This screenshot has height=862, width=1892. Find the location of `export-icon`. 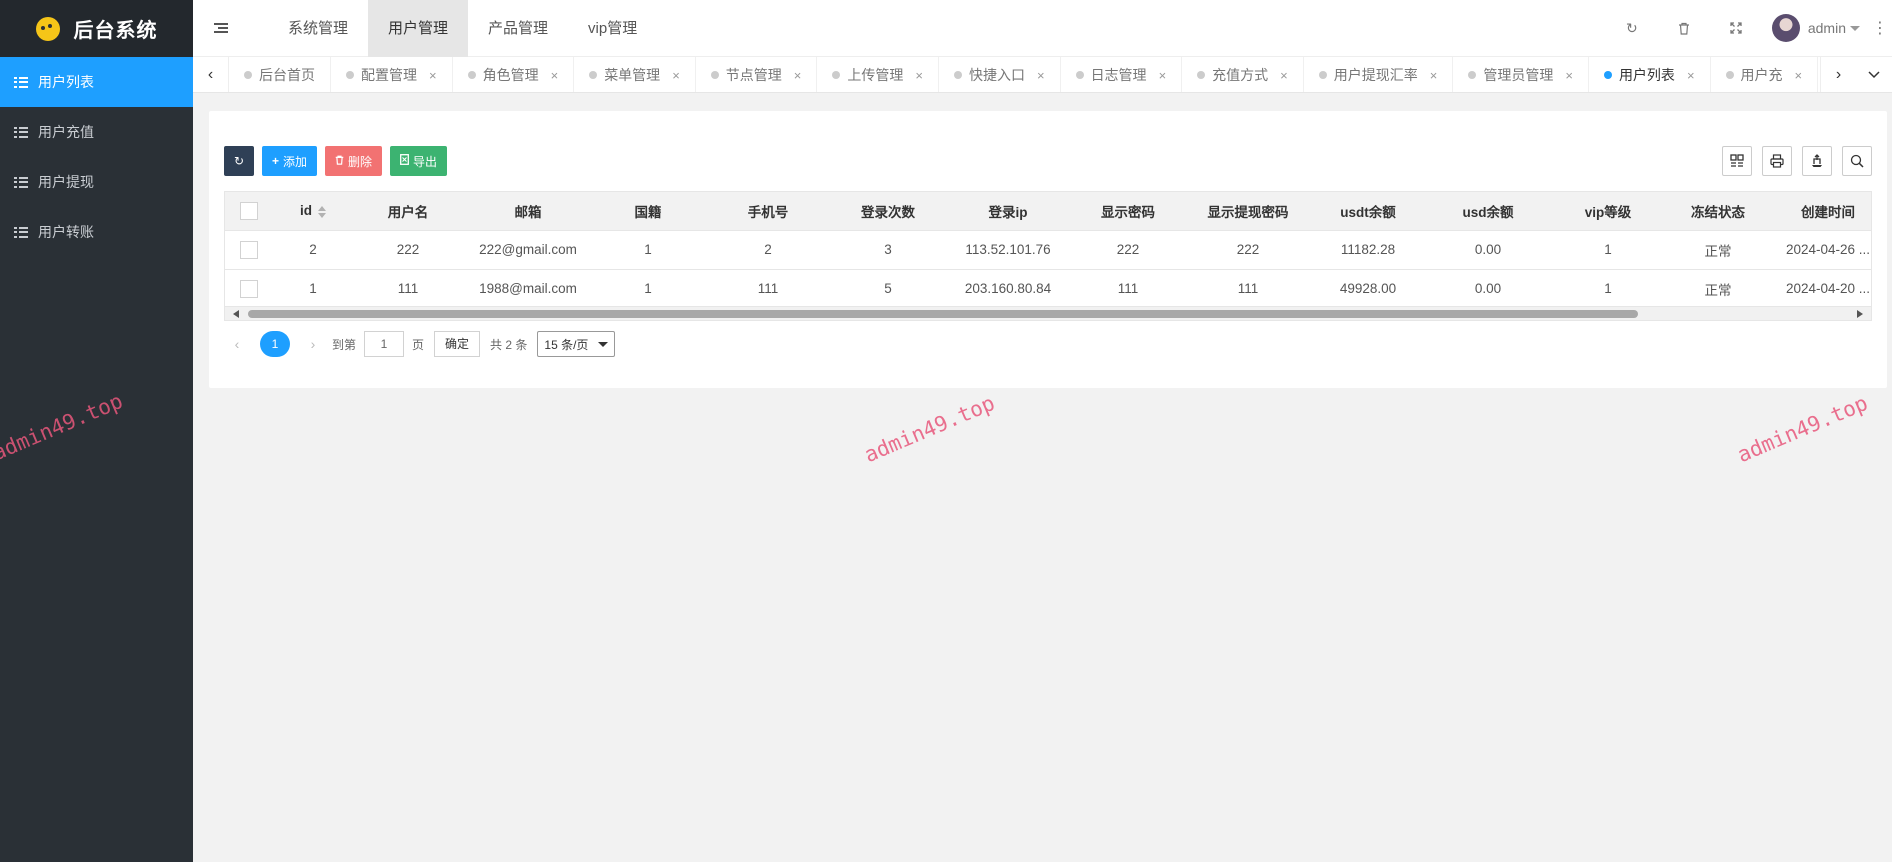

export-icon is located at coordinates (1817, 160).